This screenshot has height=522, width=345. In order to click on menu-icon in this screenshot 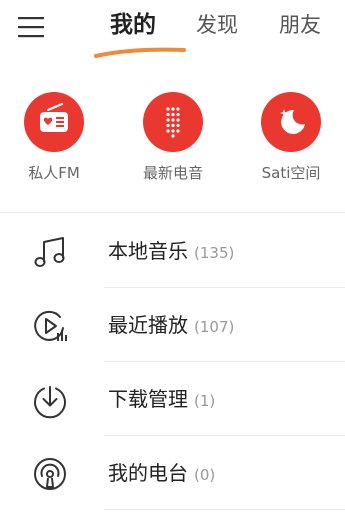, I will do `click(31, 27)`.